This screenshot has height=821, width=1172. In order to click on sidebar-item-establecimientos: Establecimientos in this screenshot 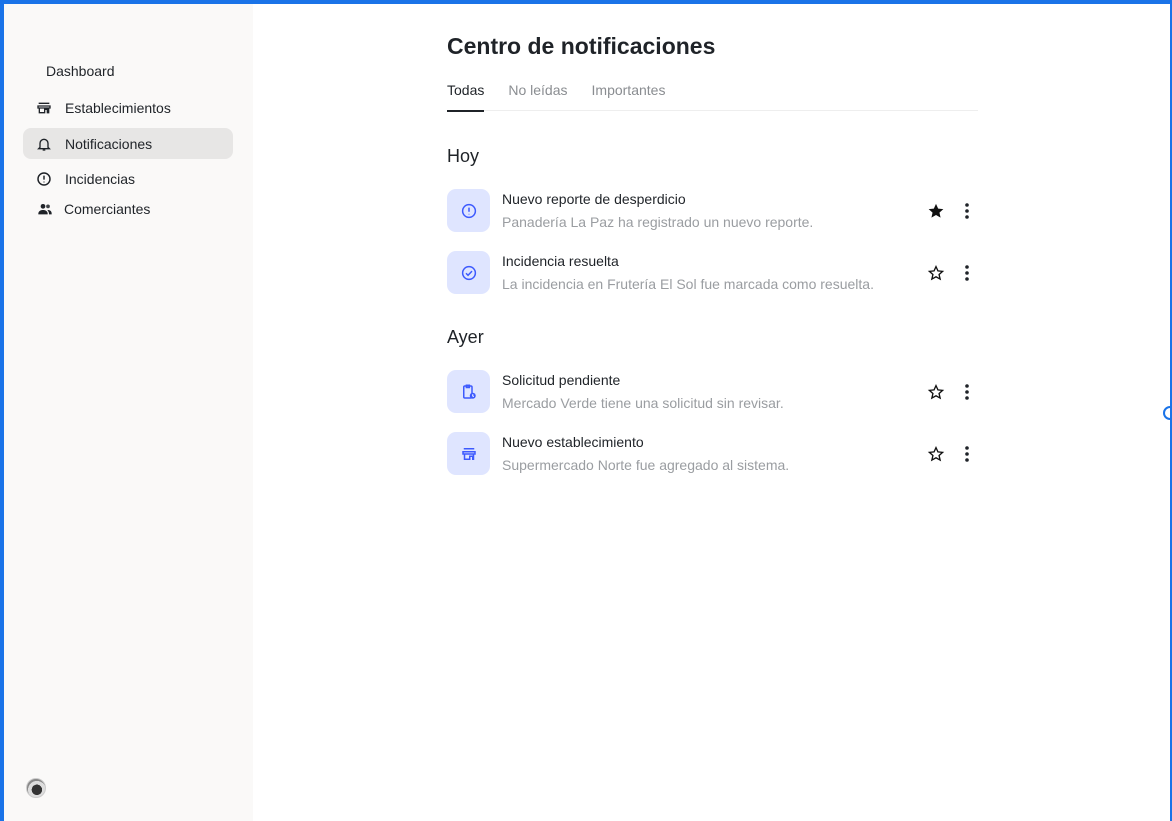, I will do `click(128, 107)`.